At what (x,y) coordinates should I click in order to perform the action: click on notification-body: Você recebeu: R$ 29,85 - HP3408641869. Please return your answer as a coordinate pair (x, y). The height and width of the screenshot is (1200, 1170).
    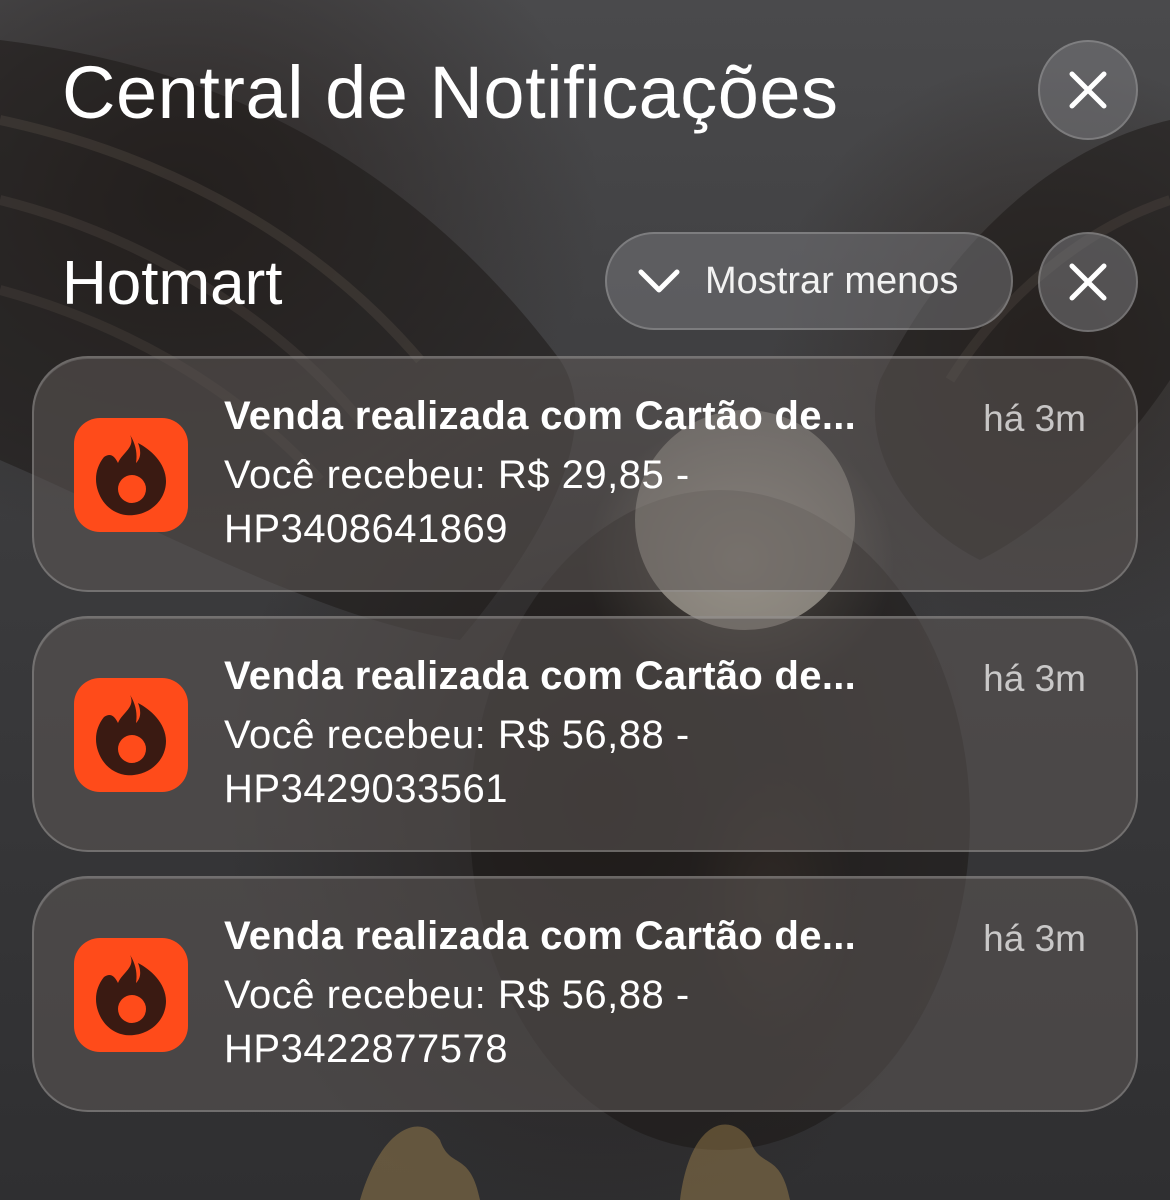
    Looking at the image, I should click on (457, 502).